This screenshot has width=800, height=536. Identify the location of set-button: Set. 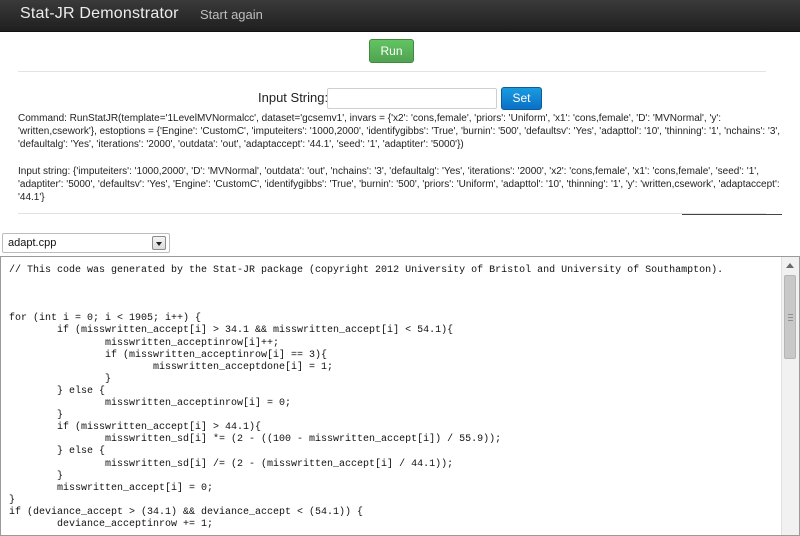
(521, 98).